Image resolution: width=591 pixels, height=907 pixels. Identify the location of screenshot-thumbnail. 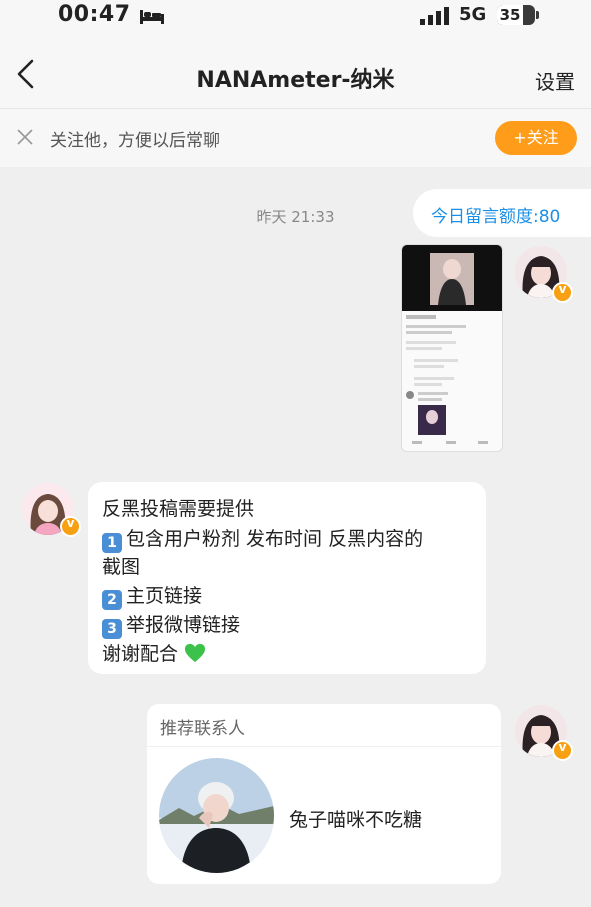
(452, 348).